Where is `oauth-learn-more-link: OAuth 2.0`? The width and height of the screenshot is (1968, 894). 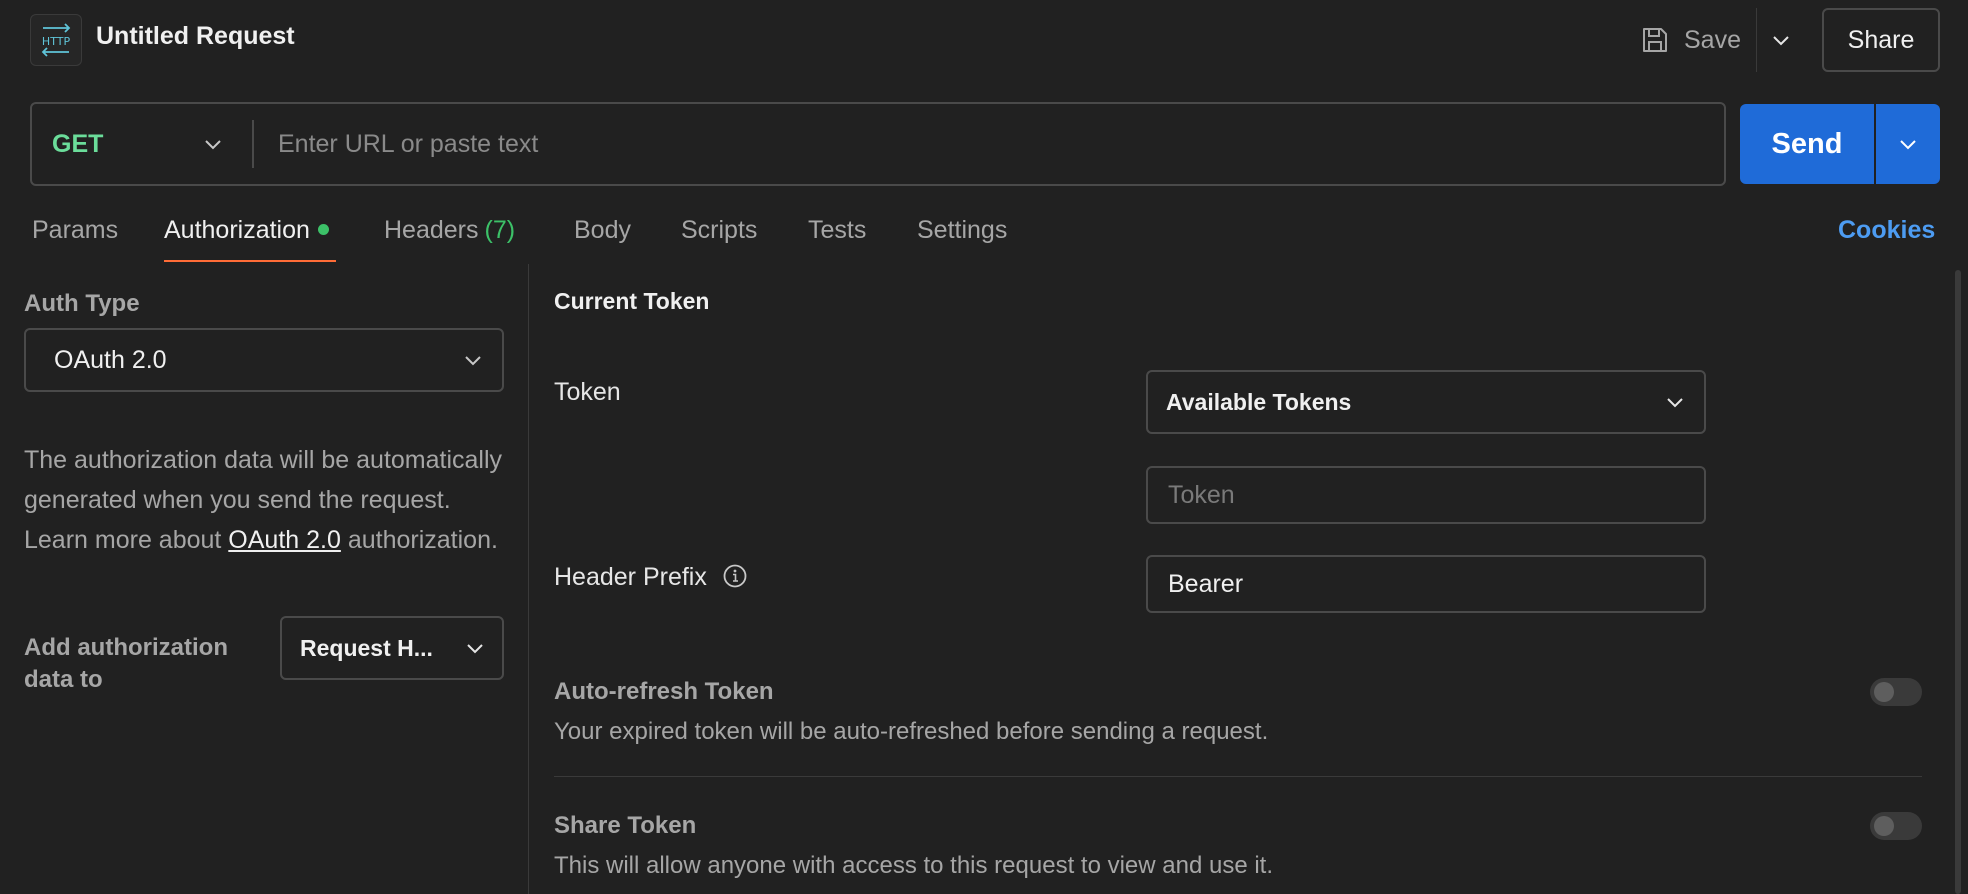 oauth-learn-more-link: OAuth 2.0 is located at coordinates (284, 540).